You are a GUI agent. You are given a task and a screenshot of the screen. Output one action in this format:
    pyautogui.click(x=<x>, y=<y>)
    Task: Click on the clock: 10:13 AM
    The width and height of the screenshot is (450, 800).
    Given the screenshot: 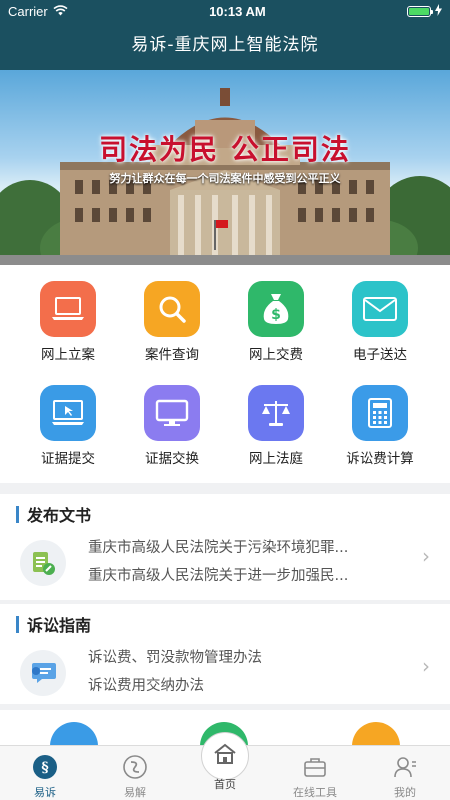 What is the action you would take?
    pyautogui.click(x=237, y=11)
    